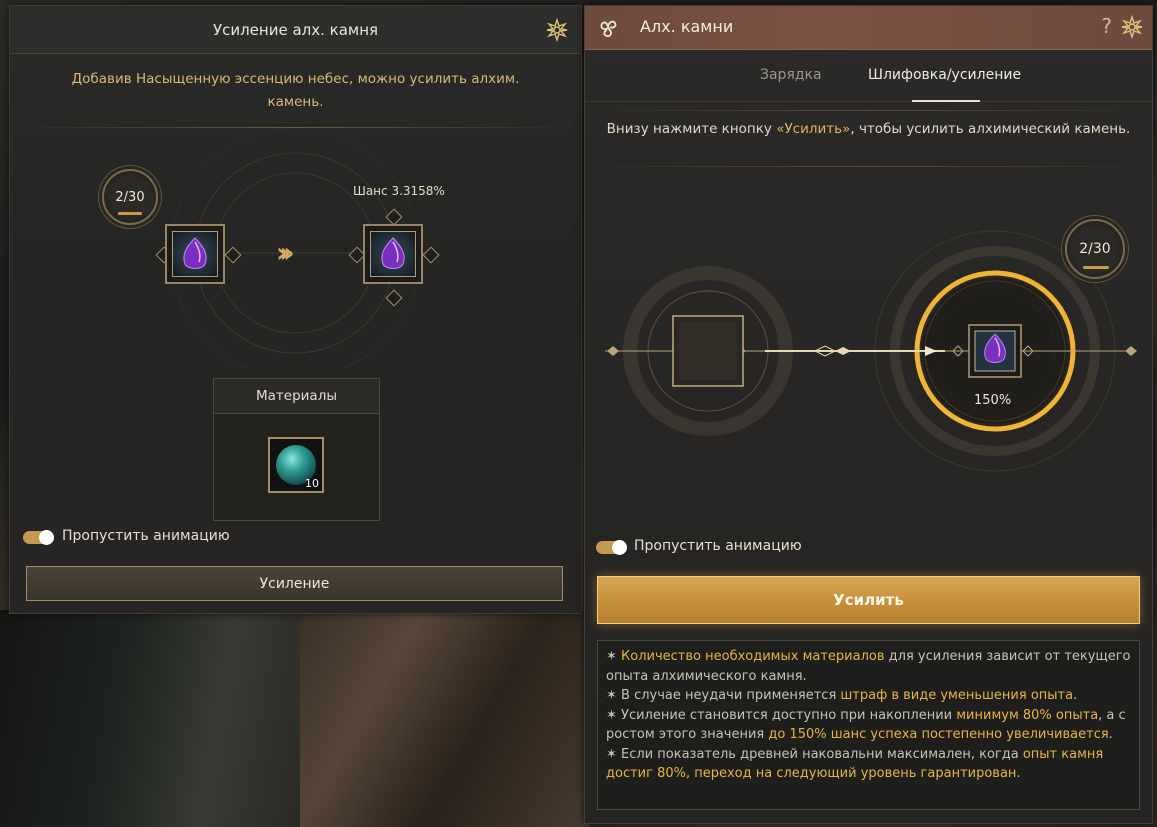 Image resolution: width=1157 pixels, height=827 pixels. What do you see at coordinates (868, 28) in the screenshot?
I see `panel-header: Алх. камни ?` at bounding box center [868, 28].